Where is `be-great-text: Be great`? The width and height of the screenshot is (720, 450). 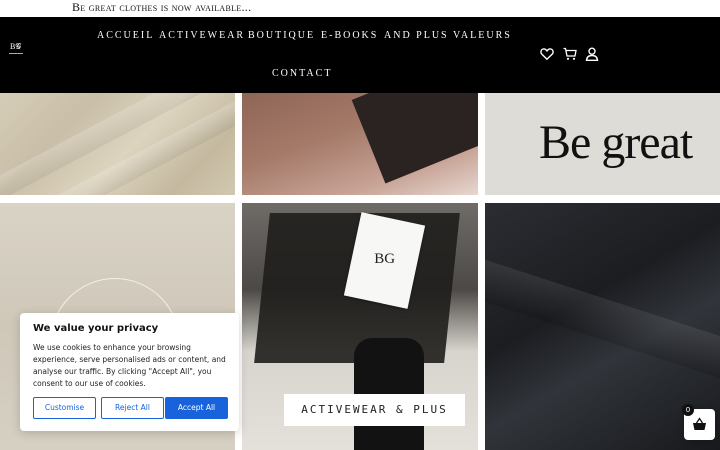 be-great-text: Be great is located at coordinates (616, 142).